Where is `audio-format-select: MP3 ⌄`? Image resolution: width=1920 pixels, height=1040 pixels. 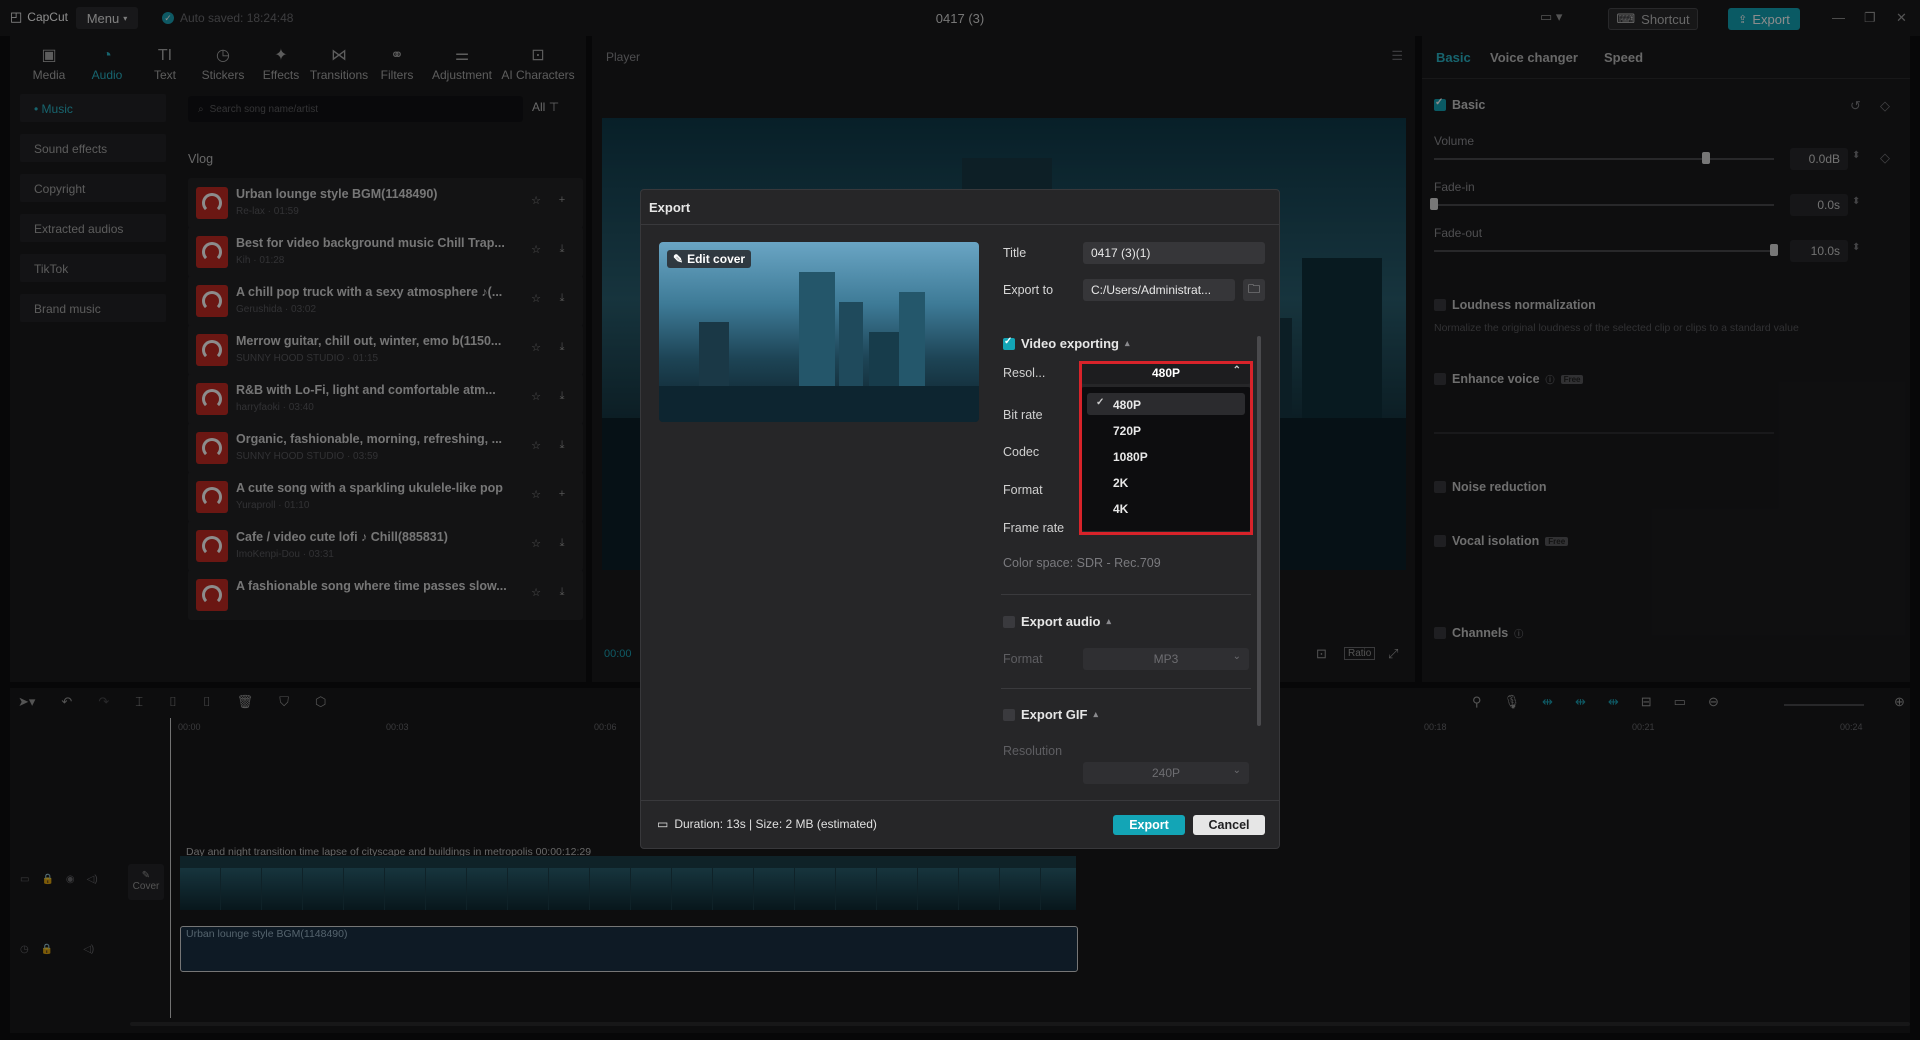
audio-format-select: MP3 ⌄ is located at coordinates (1166, 659).